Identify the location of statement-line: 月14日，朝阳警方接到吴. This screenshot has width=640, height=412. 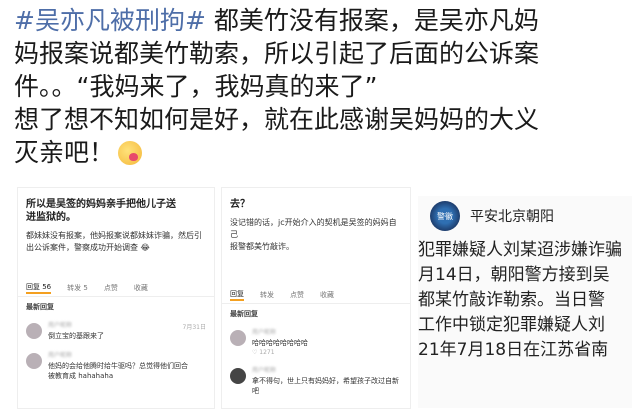
(514, 275).